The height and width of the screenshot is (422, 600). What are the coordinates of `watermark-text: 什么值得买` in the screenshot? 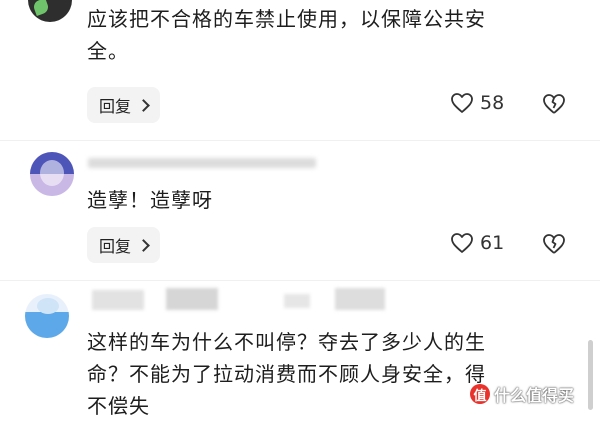 It's located at (534, 395).